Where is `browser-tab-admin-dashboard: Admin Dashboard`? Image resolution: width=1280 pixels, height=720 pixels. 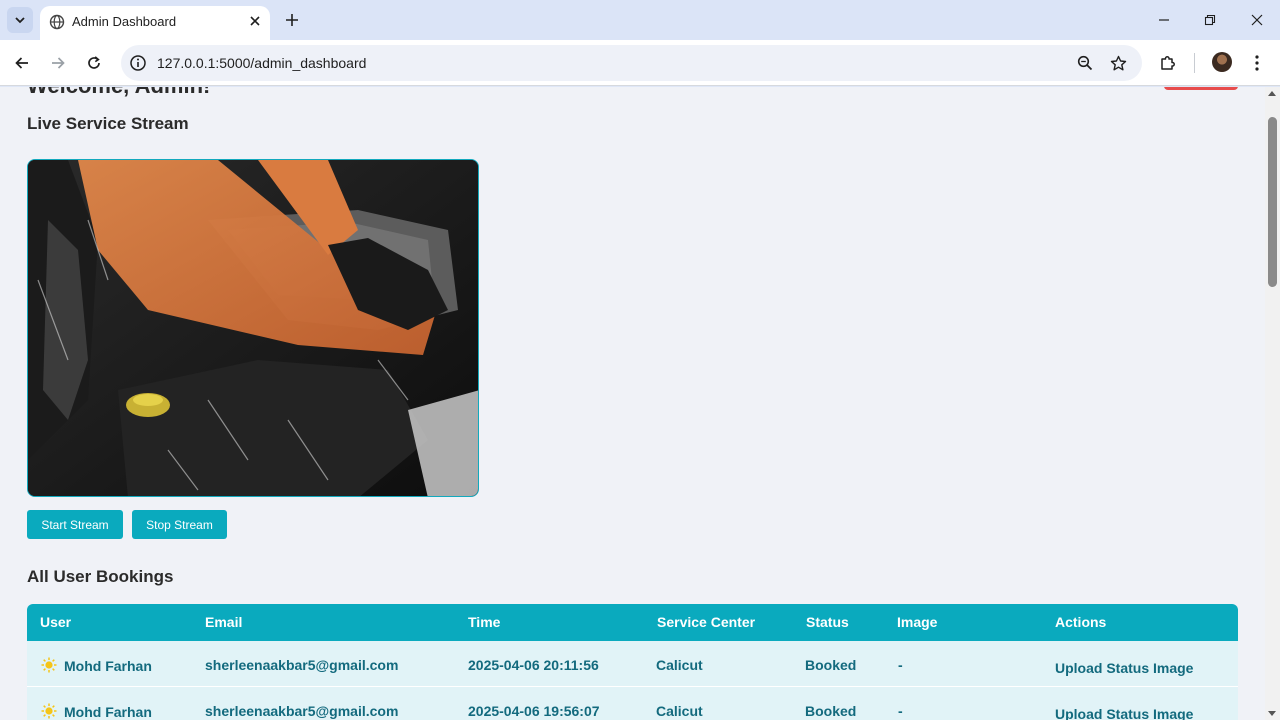
browser-tab-admin-dashboard: Admin Dashboard is located at coordinates (155, 23).